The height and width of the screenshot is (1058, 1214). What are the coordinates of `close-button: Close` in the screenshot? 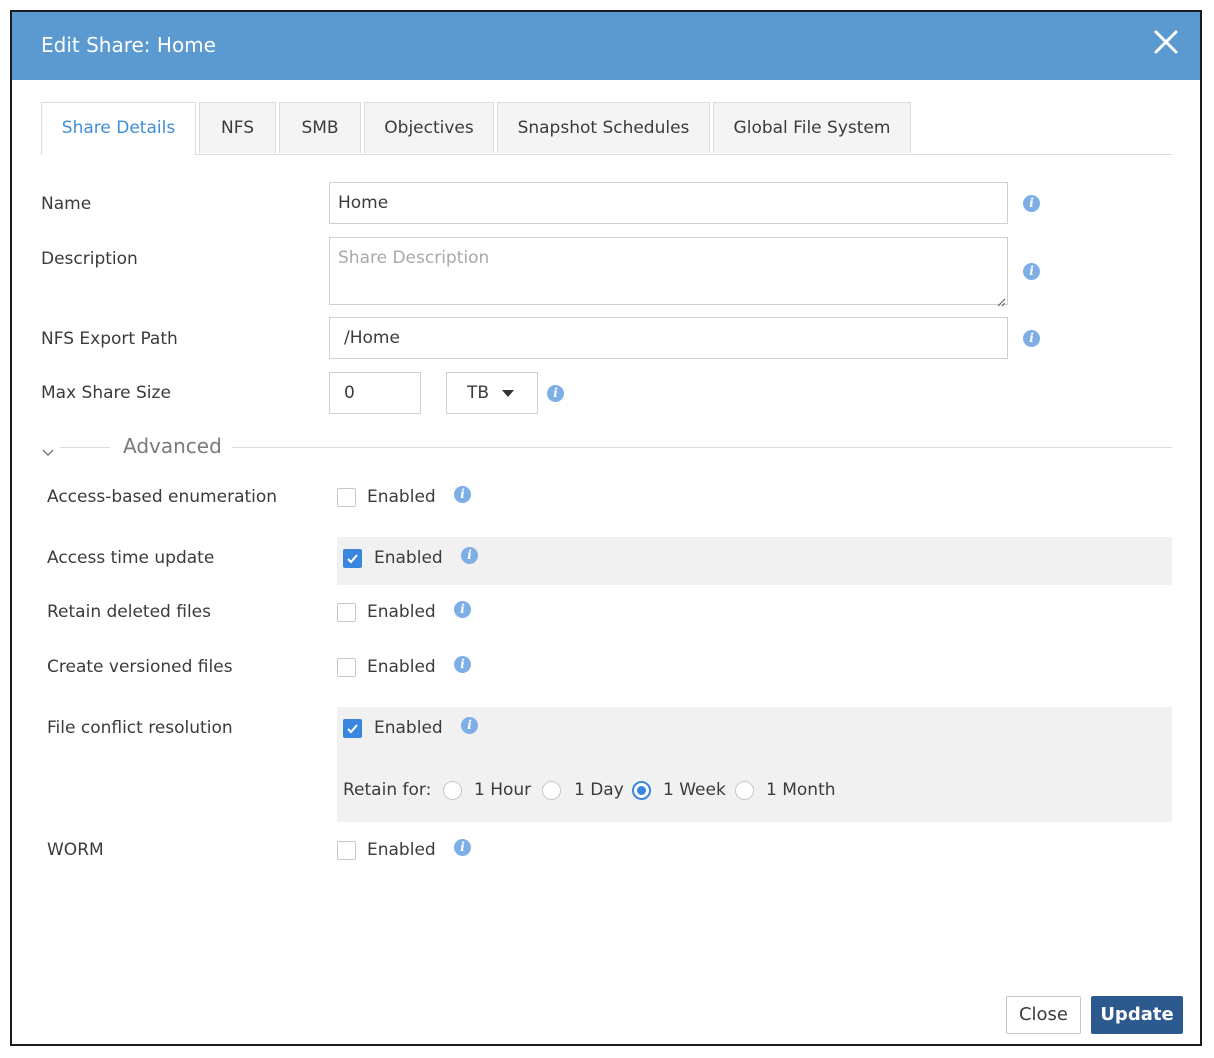 It's located at (1043, 1015).